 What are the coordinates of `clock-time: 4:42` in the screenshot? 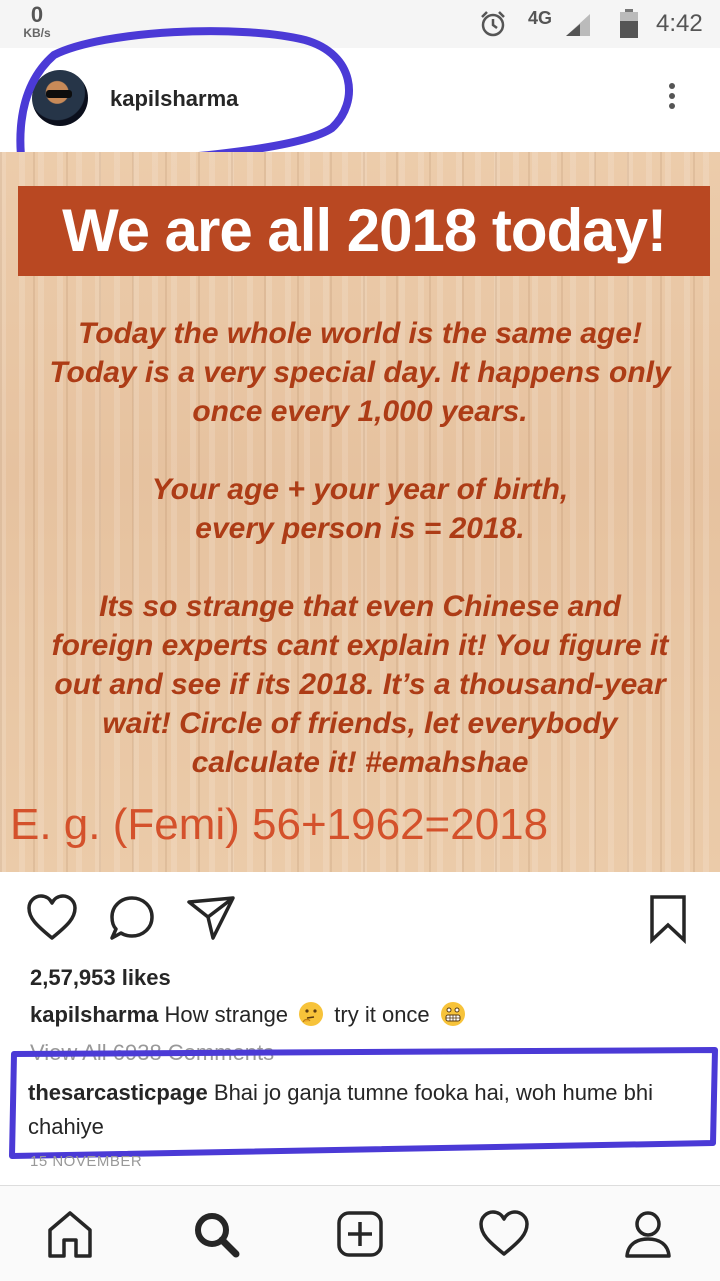 It's located at (679, 23).